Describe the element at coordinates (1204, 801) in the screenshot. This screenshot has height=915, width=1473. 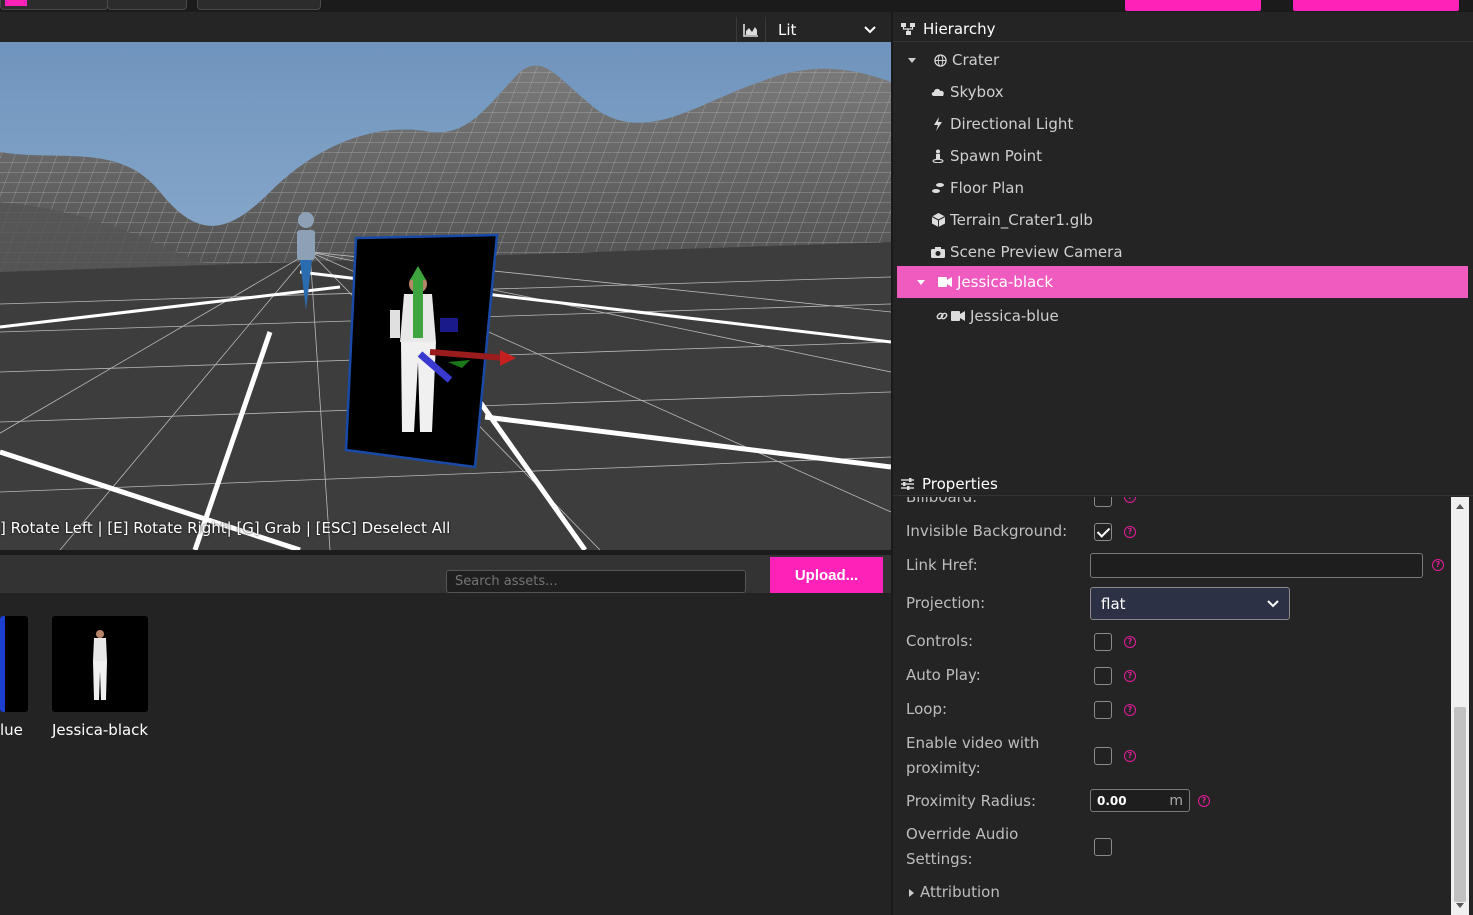
I see `proximity-radius-help-icon: ?` at that location.